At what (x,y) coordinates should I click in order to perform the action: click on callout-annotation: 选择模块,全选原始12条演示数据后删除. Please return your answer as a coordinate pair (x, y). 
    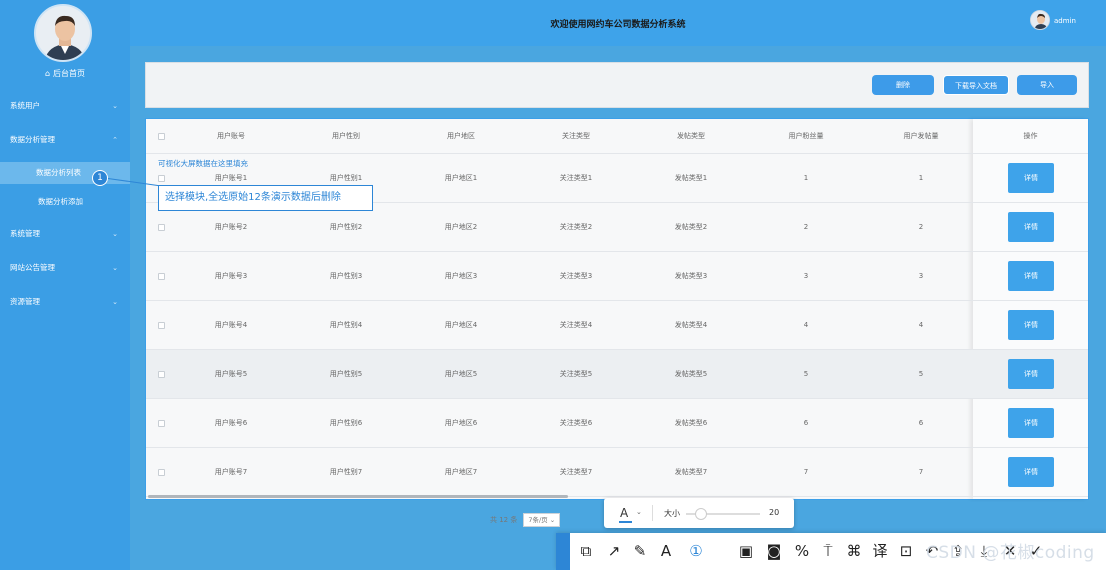
    Looking at the image, I should click on (265, 198).